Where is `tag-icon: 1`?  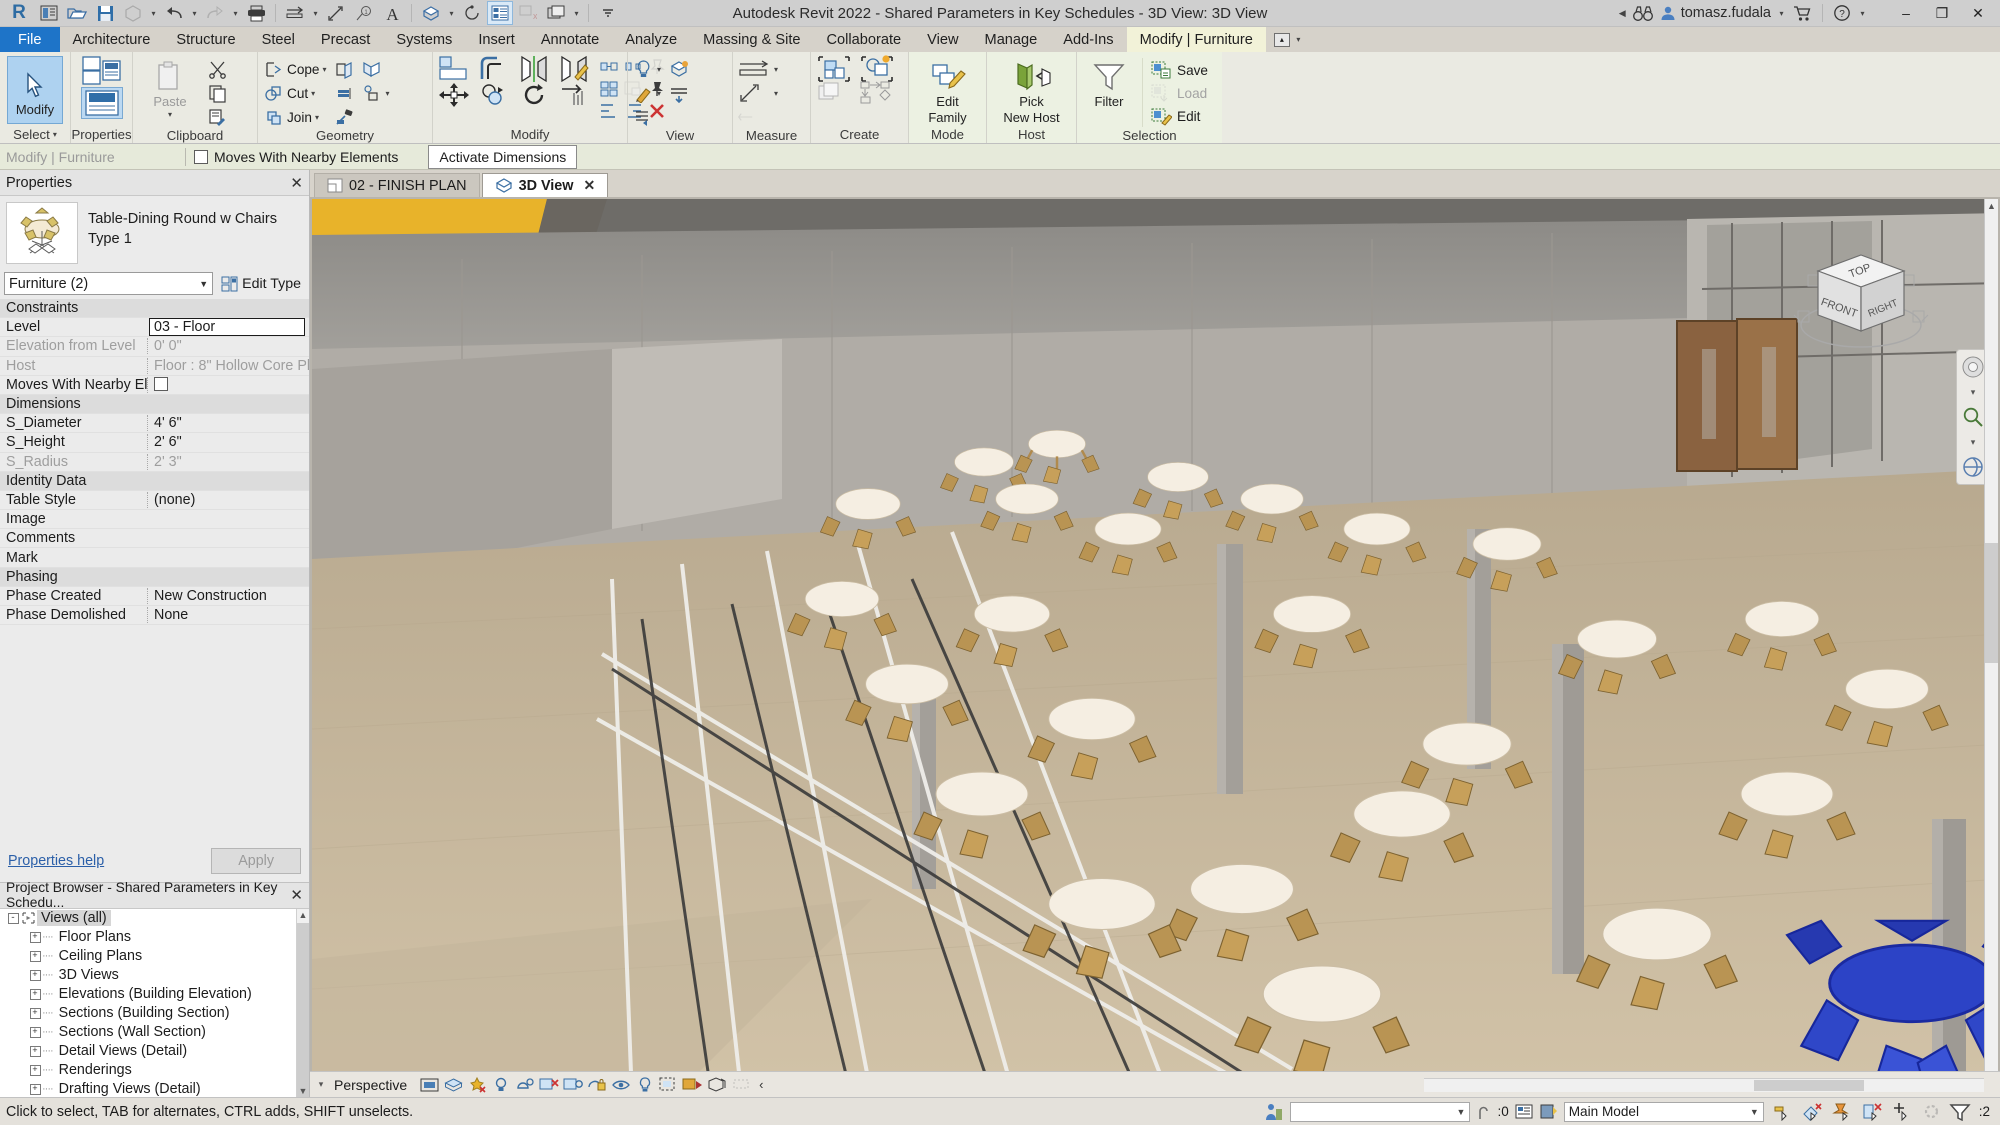
tag-icon: 1 is located at coordinates (364, 13).